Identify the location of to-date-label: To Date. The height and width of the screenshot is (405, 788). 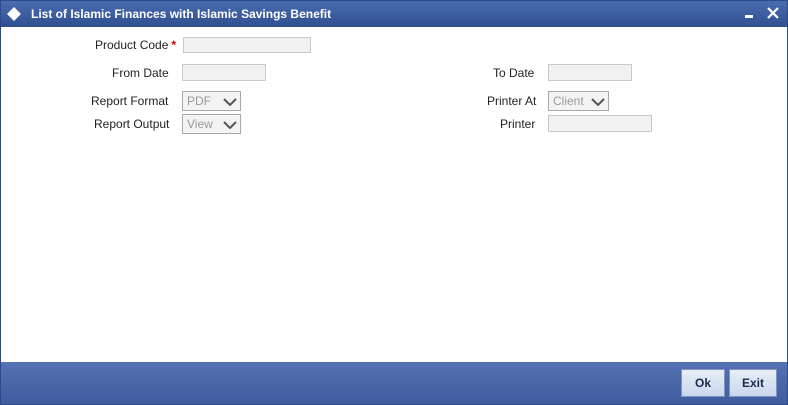
(514, 73).